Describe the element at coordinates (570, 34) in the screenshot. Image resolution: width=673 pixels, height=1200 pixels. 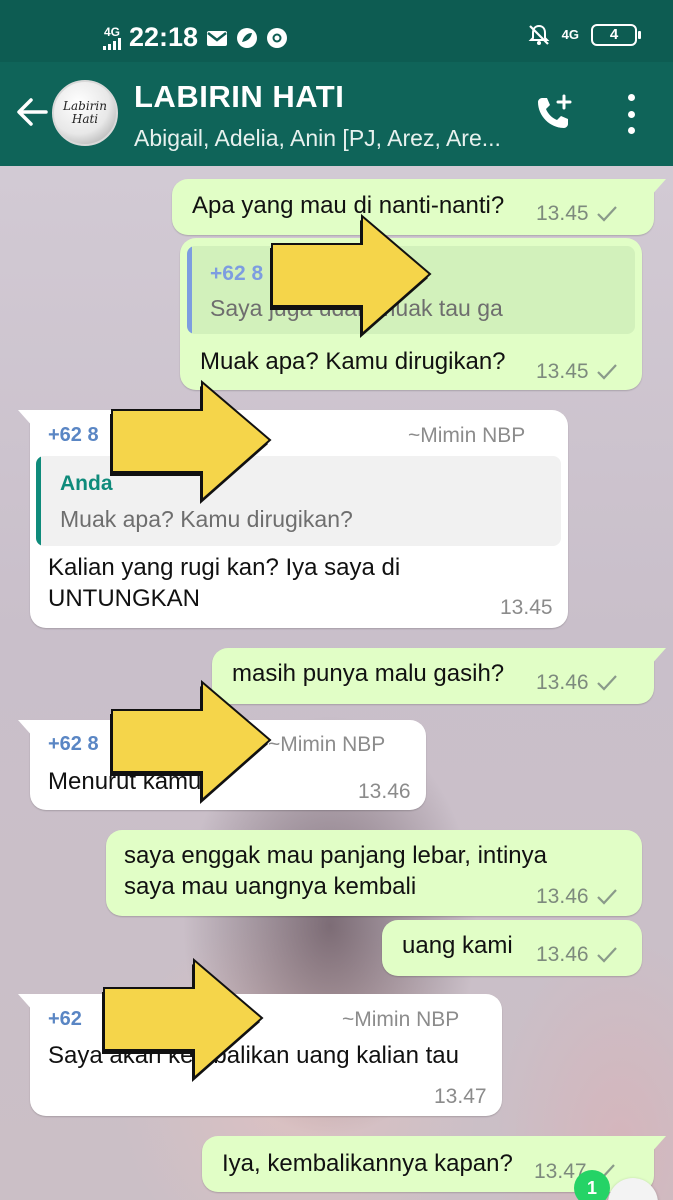
I see `network-4g-icon: 4G` at that location.